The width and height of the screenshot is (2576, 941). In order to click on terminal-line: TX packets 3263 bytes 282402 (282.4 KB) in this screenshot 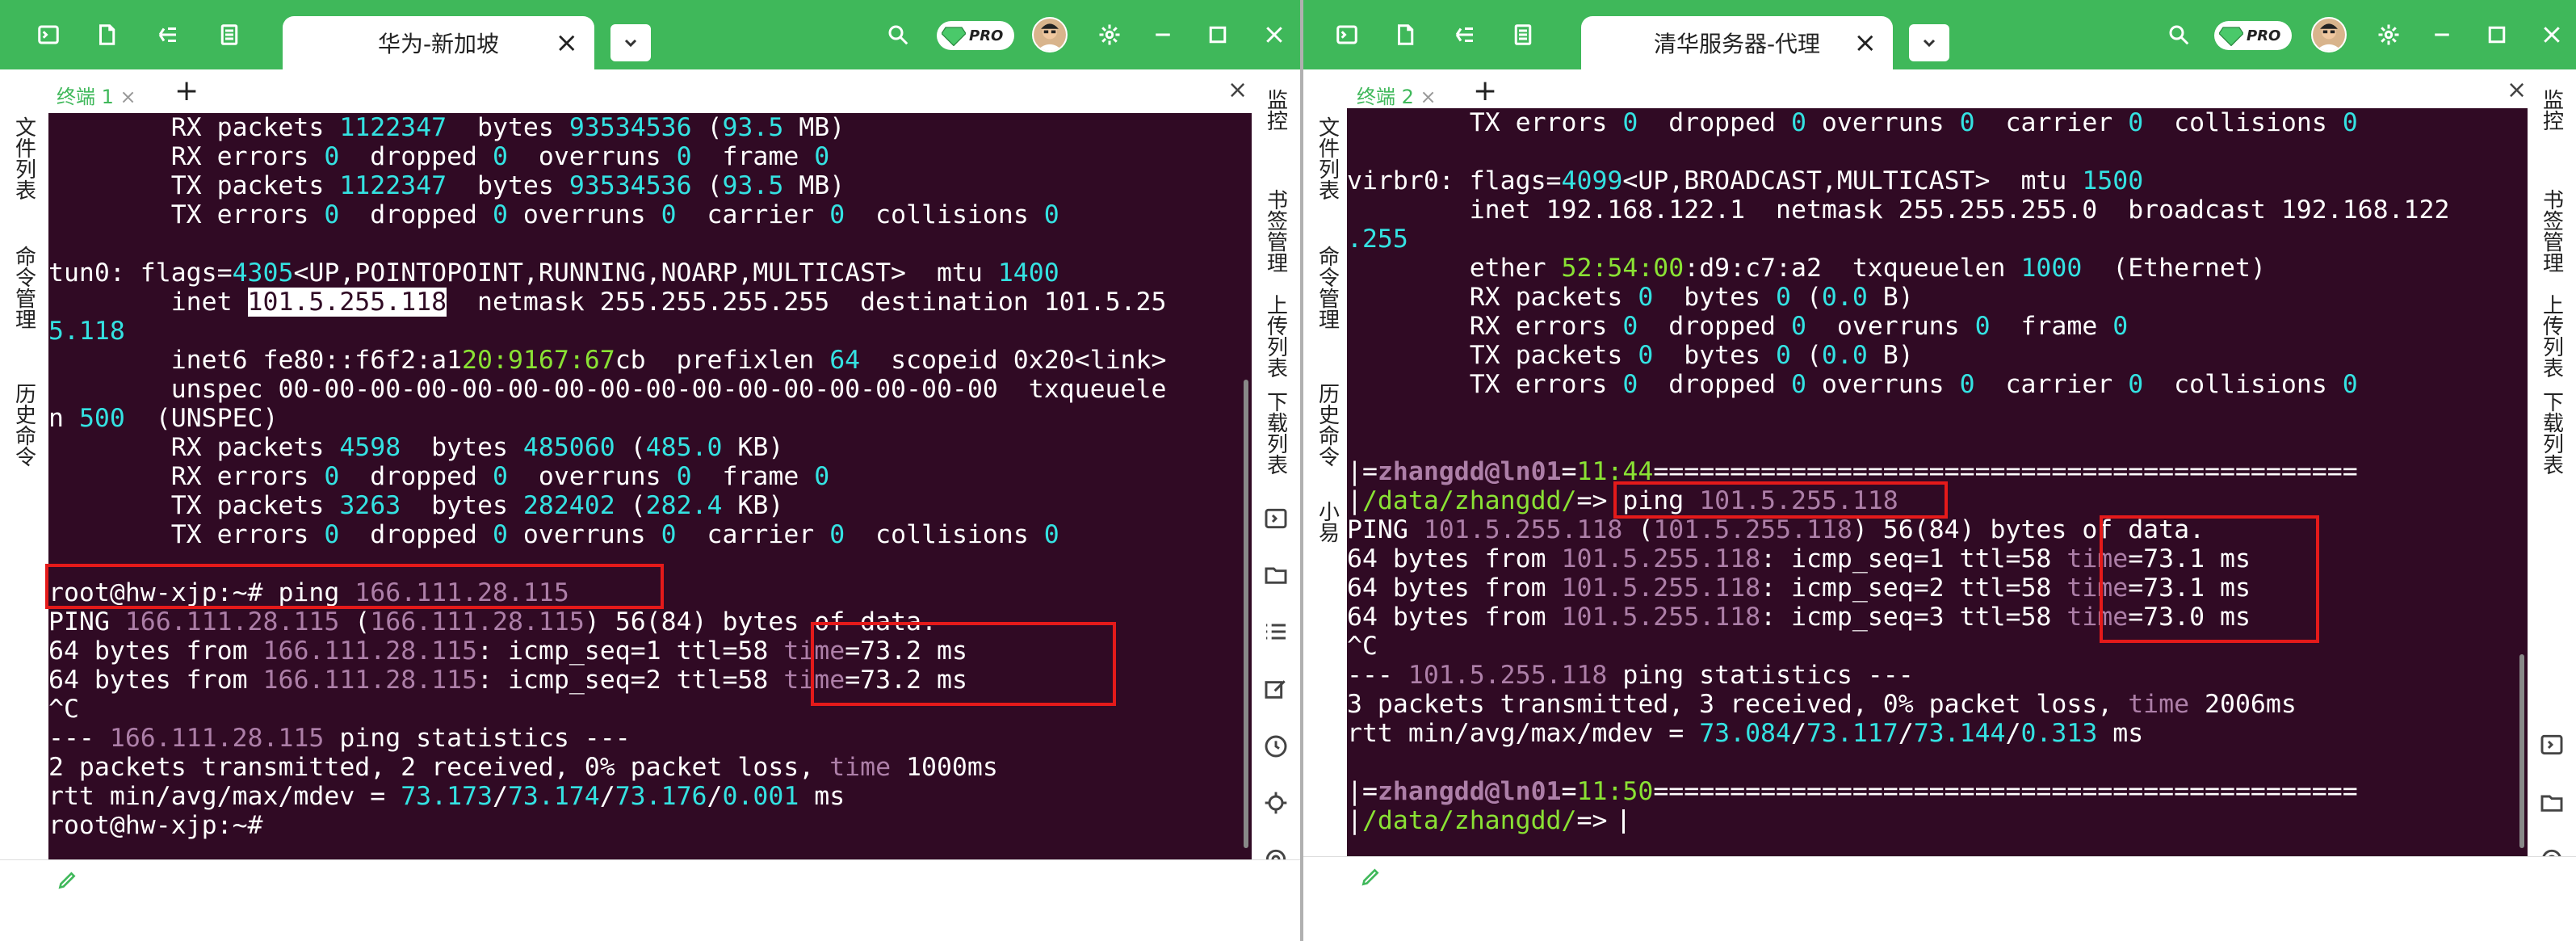, I will do `click(416, 506)`.